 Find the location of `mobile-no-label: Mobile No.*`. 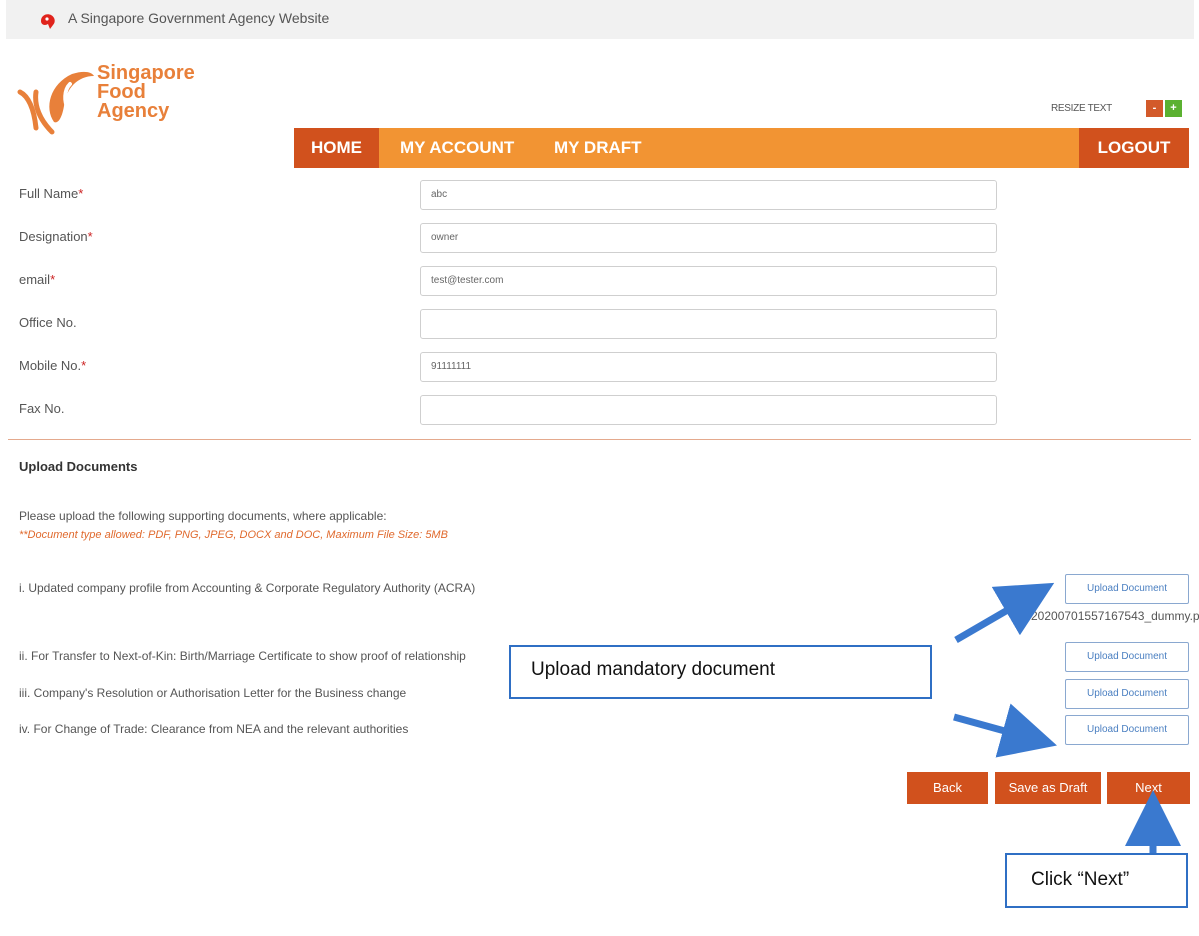

mobile-no-label: Mobile No.* is located at coordinates (53, 365).